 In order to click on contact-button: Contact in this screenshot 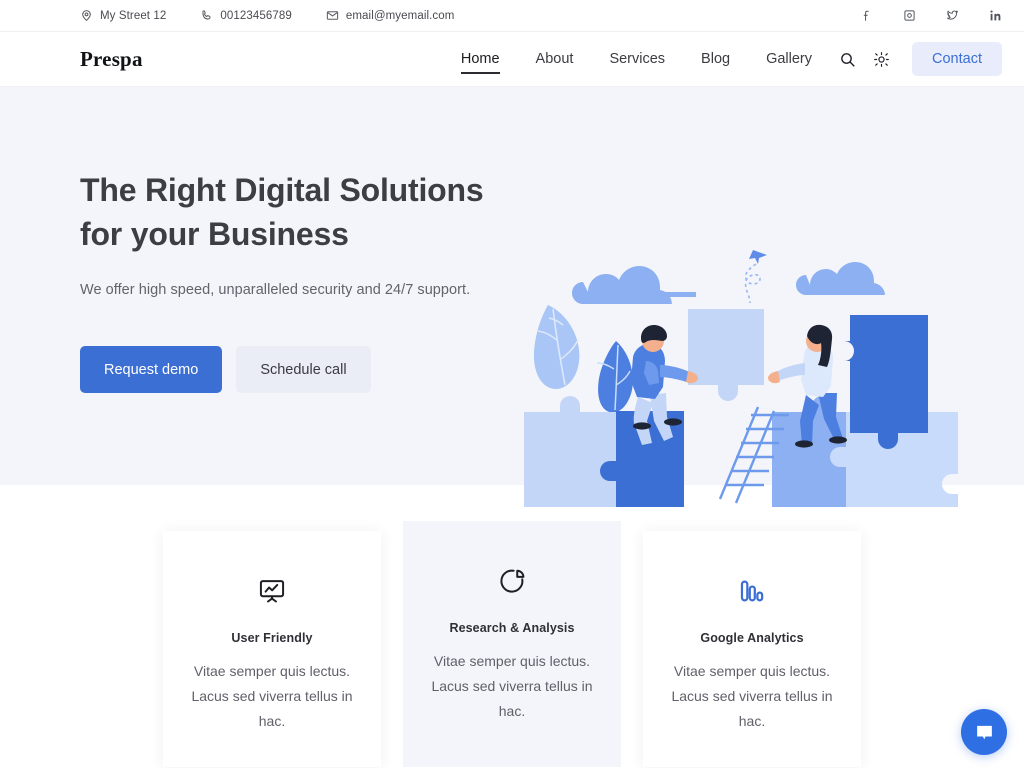, I will do `click(957, 59)`.